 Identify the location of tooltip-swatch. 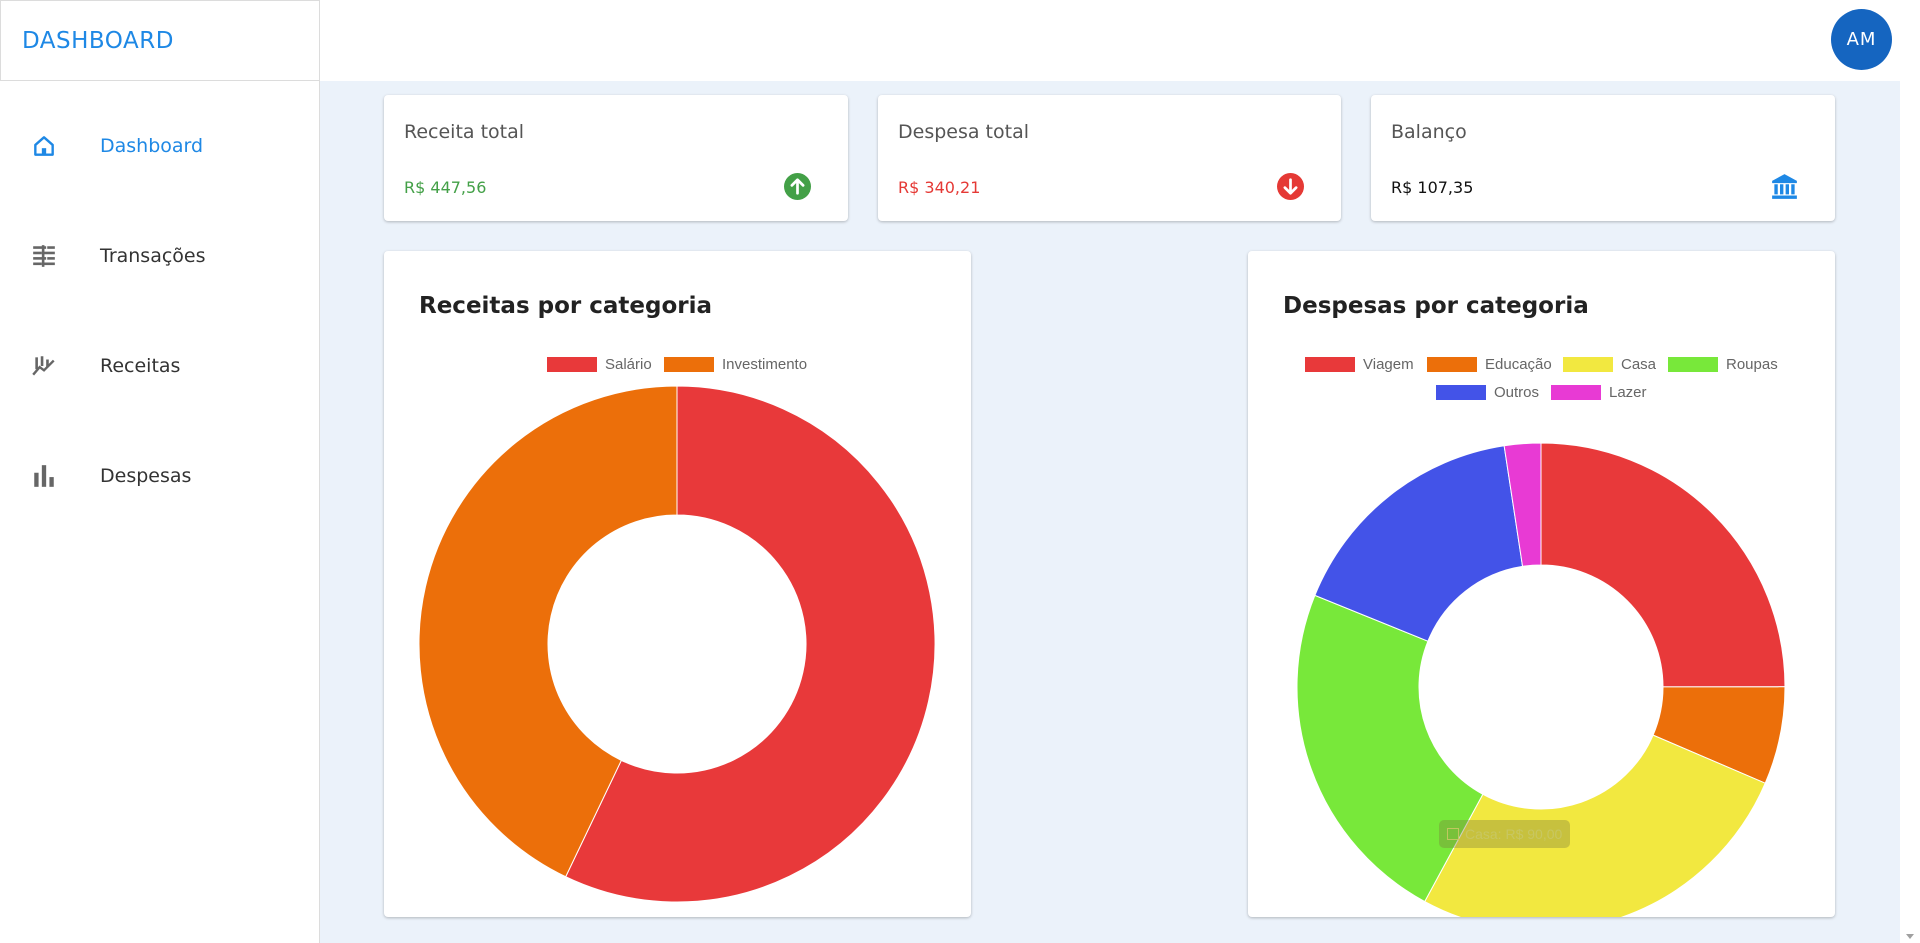
(1453, 834).